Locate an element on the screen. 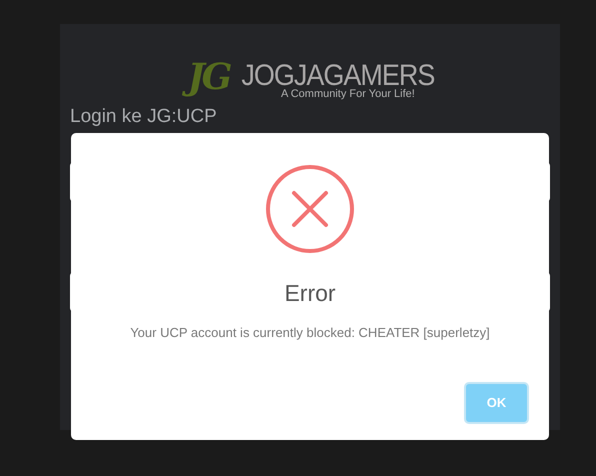 This screenshot has height=476, width=596. logo-tagline: A Community For Your Life! is located at coordinates (347, 94).